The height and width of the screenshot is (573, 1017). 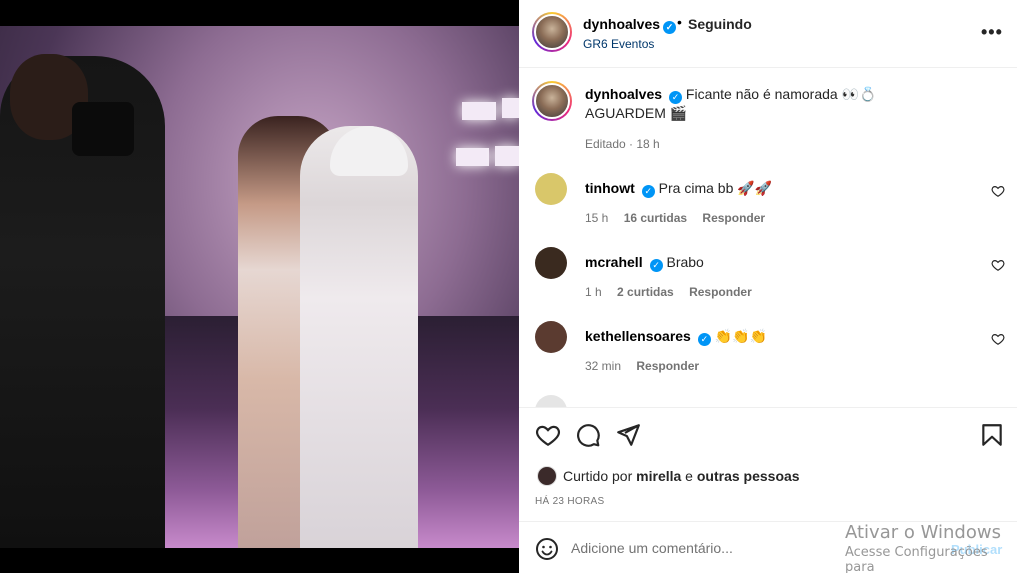 I want to click on share-icon, so click(x=628, y=435).